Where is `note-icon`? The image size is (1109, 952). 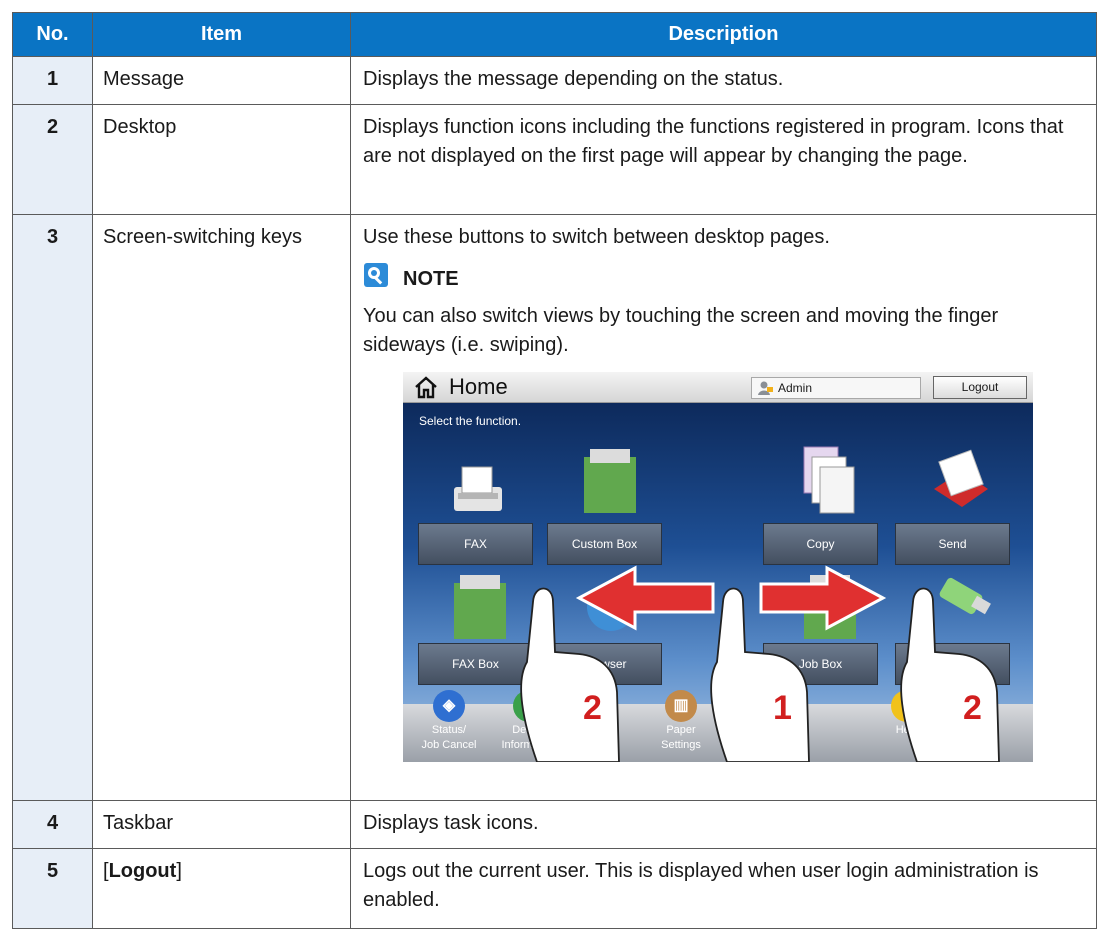
note-icon is located at coordinates (376, 279).